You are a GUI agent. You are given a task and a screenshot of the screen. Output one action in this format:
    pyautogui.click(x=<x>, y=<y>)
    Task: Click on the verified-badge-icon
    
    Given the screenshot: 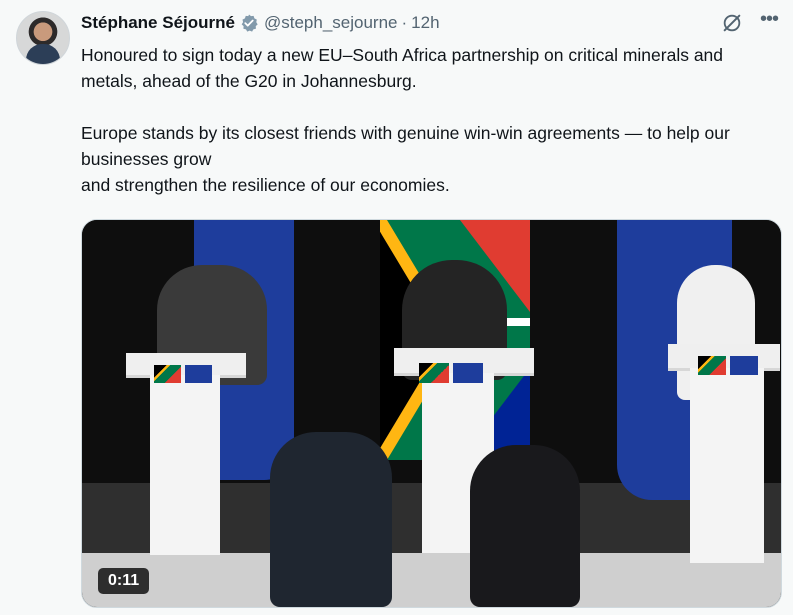 What is the action you would take?
    pyautogui.click(x=249, y=23)
    